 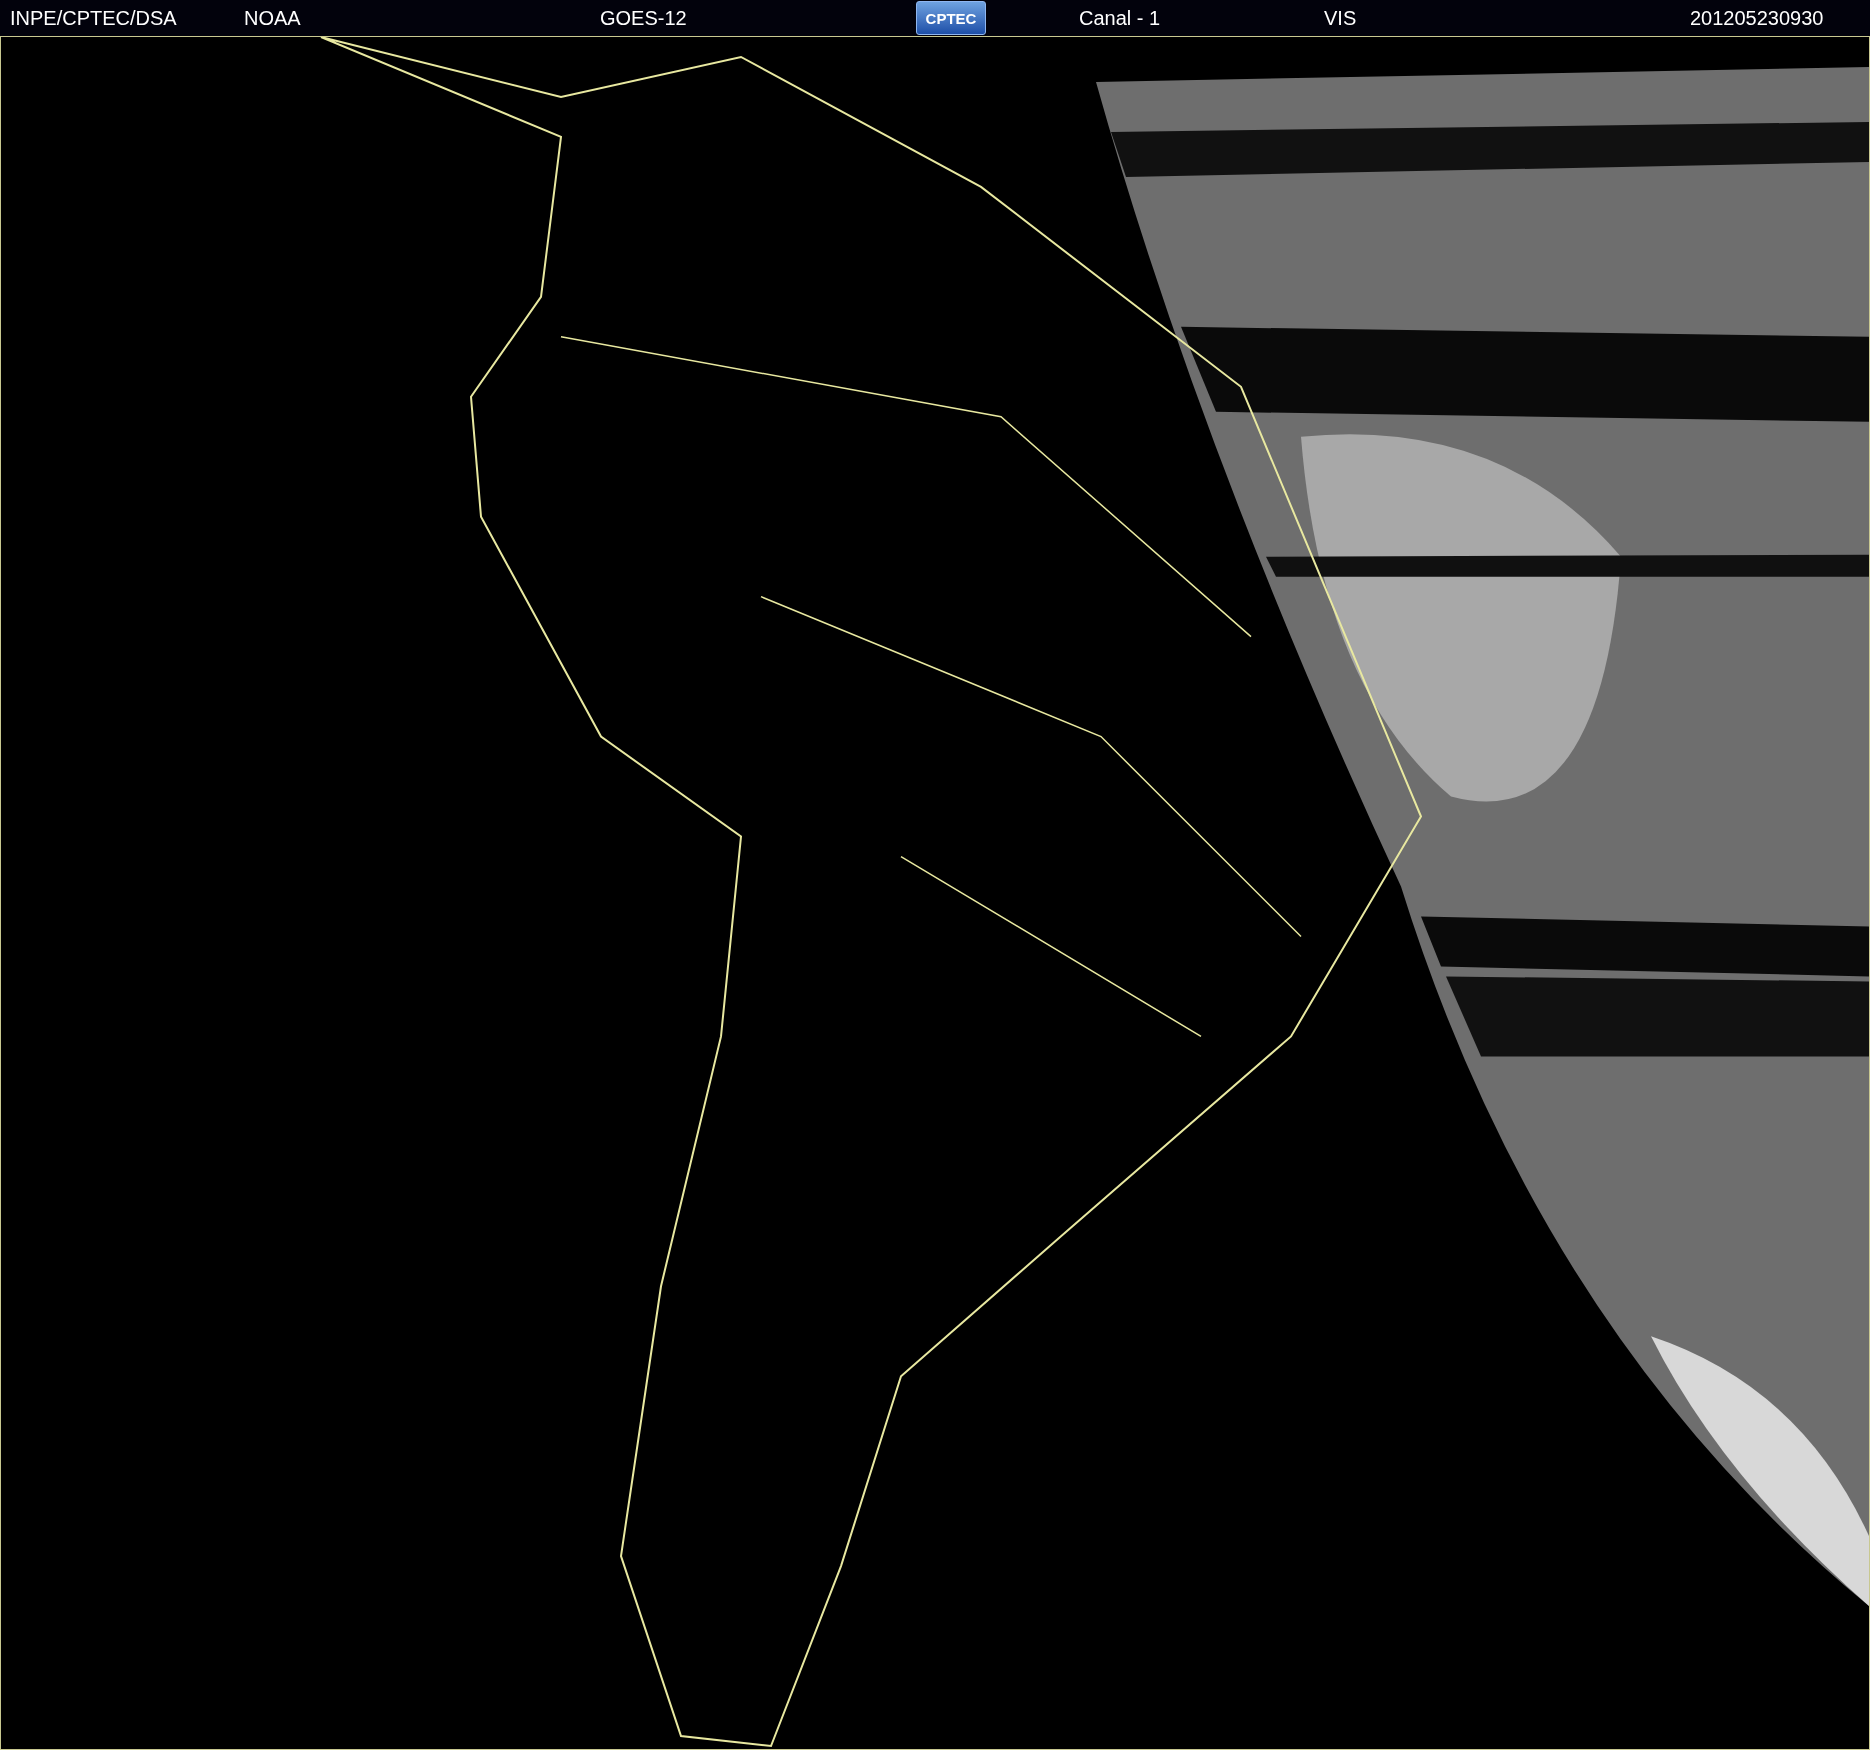 What do you see at coordinates (1120, 18) in the screenshot?
I see `header-label: Canal - 1` at bounding box center [1120, 18].